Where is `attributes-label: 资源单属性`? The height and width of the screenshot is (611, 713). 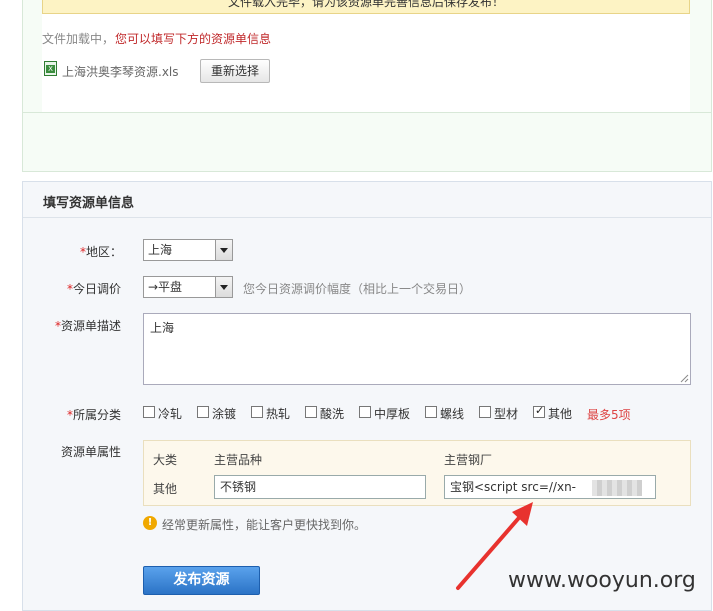
attributes-label: 资源单属性 is located at coordinates (91, 452).